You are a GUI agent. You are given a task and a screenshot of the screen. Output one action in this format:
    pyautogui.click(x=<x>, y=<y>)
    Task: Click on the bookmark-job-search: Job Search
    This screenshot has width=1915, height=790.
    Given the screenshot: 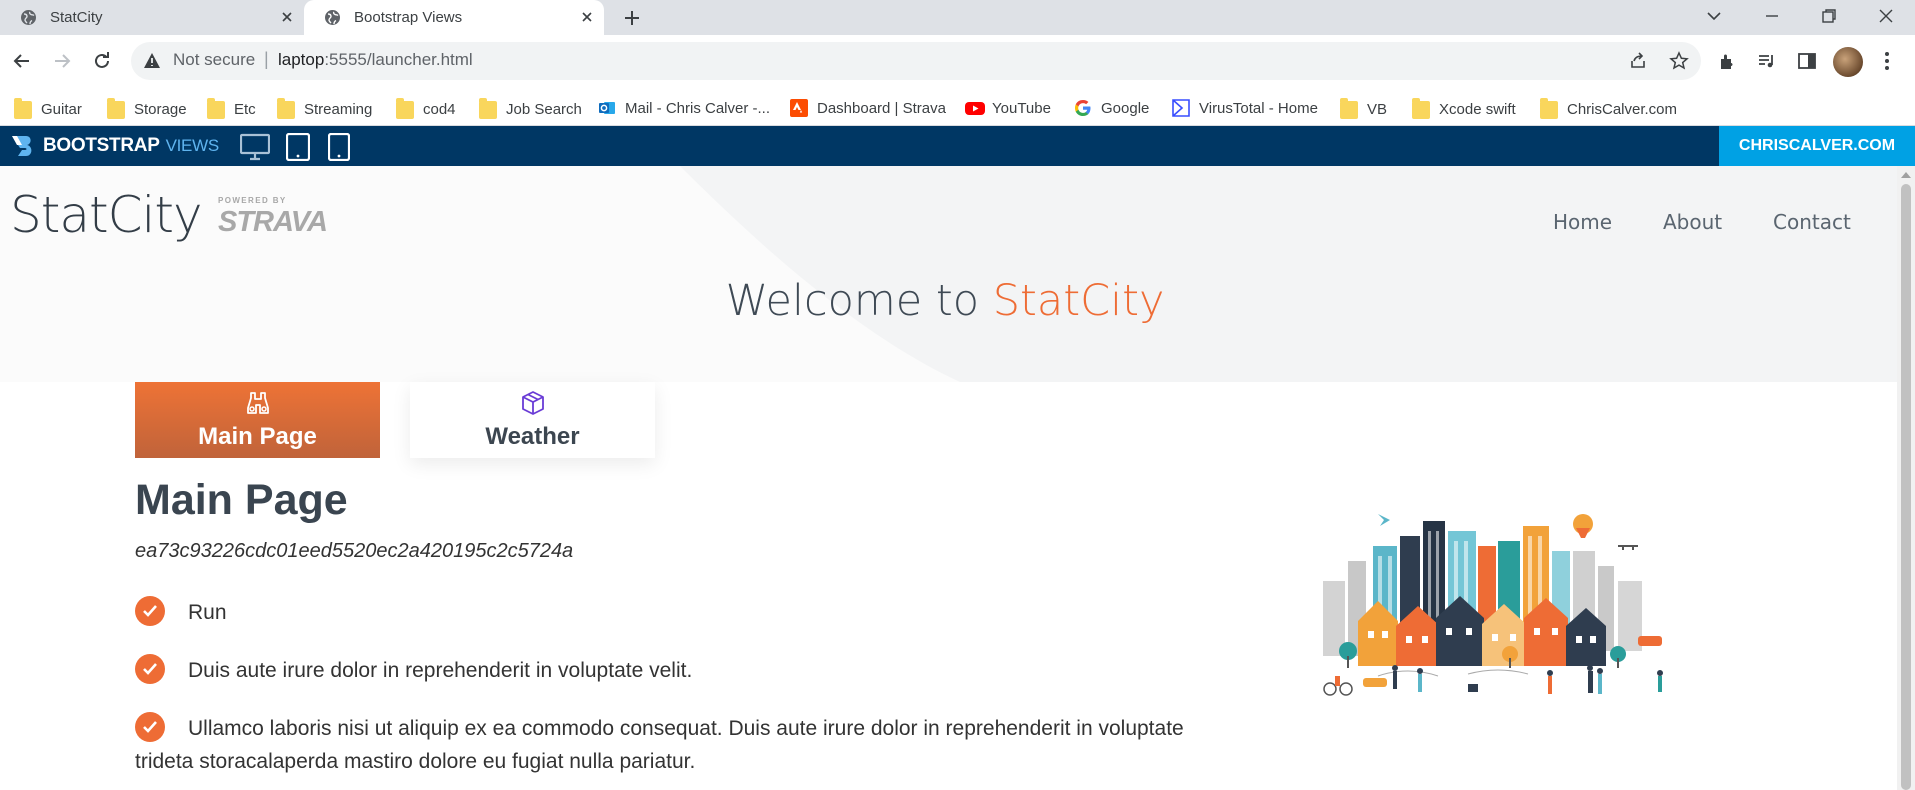 What is the action you would take?
    pyautogui.click(x=530, y=108)
    